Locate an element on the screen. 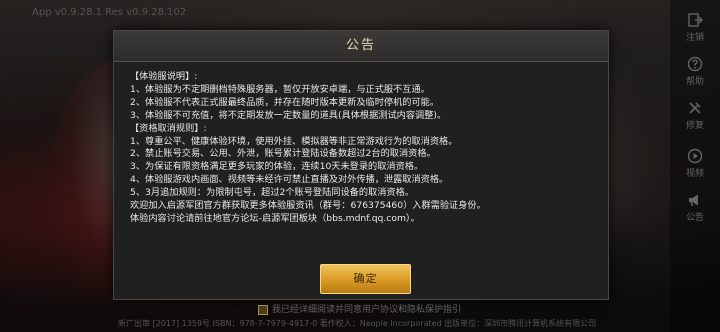 This screenshot has height=332, width=720. dialog-title: 公告 is located at coordinates (360, 45).